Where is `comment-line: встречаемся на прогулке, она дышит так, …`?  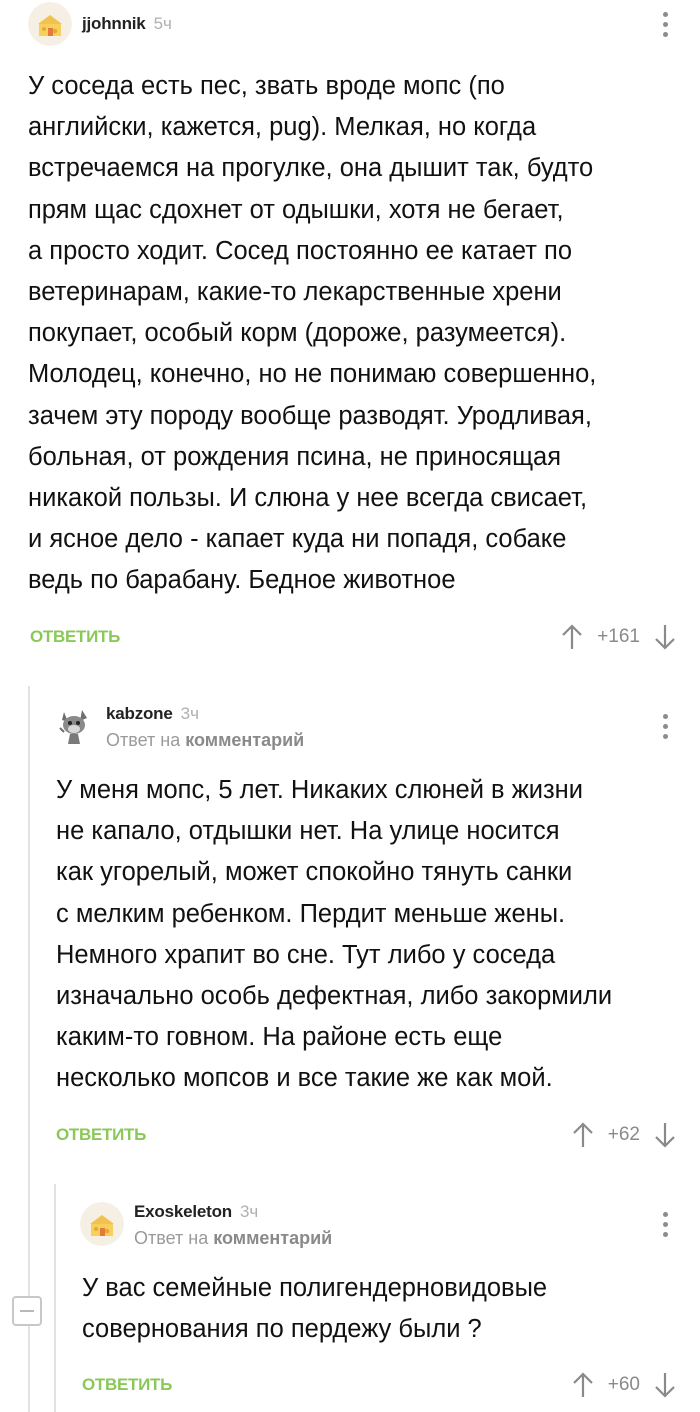 comment-line: встречаемся на прогулке, она дышит так, … is located at coordinates (311, 168).